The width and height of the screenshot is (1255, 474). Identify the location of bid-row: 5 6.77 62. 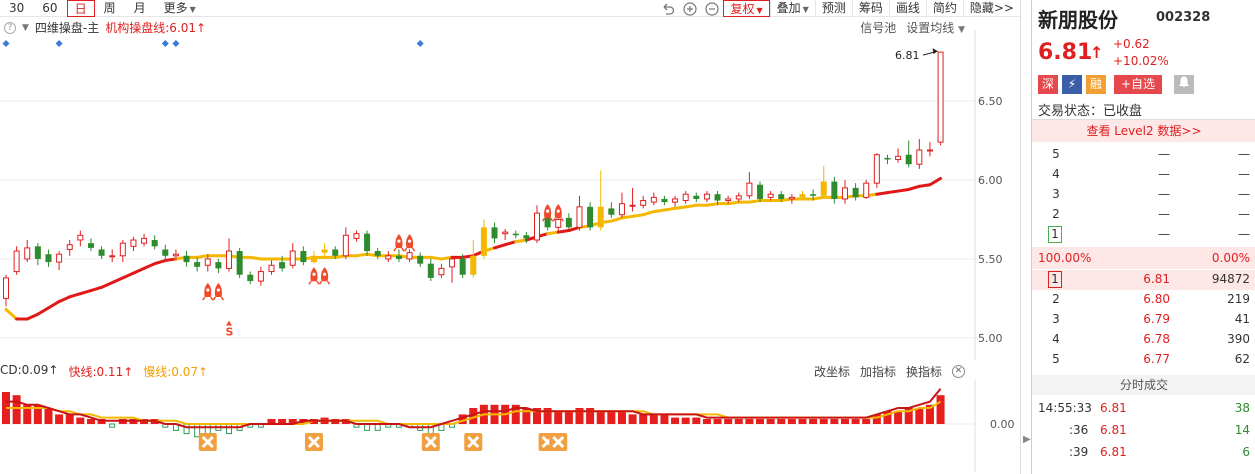
(1143, 360).